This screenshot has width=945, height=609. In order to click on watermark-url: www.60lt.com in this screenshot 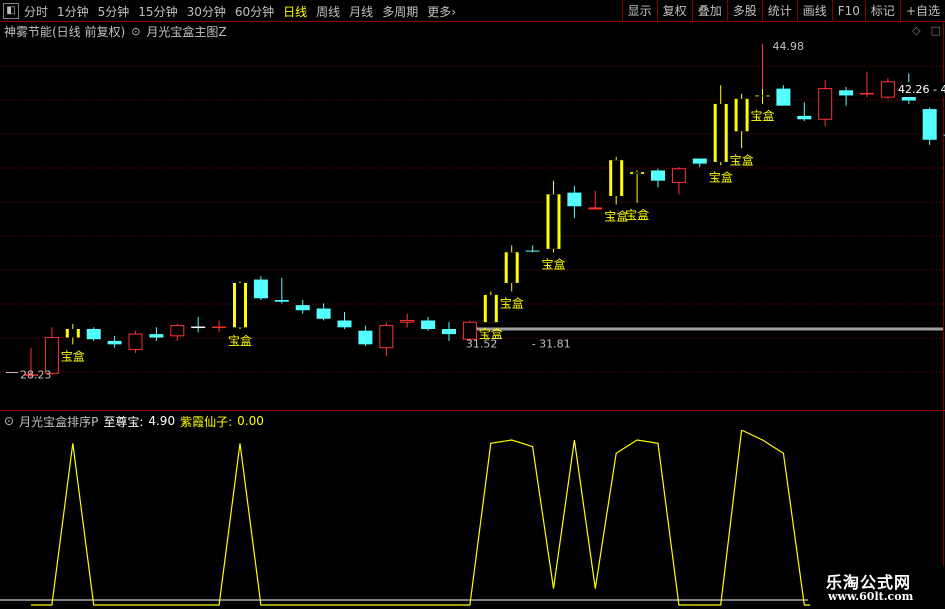, I will do `click(871, 596)`.